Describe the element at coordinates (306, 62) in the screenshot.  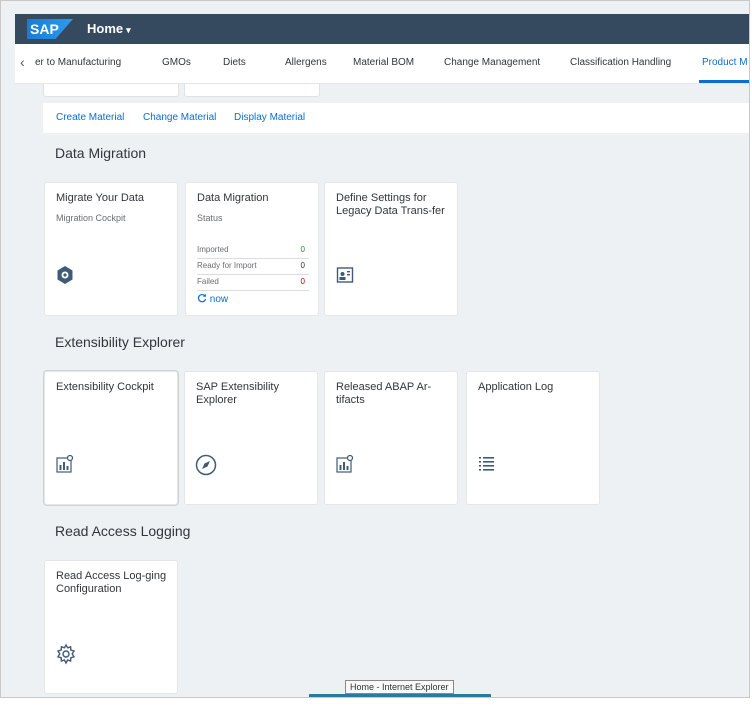
I see `tab-allergens: Allergens` at that location.